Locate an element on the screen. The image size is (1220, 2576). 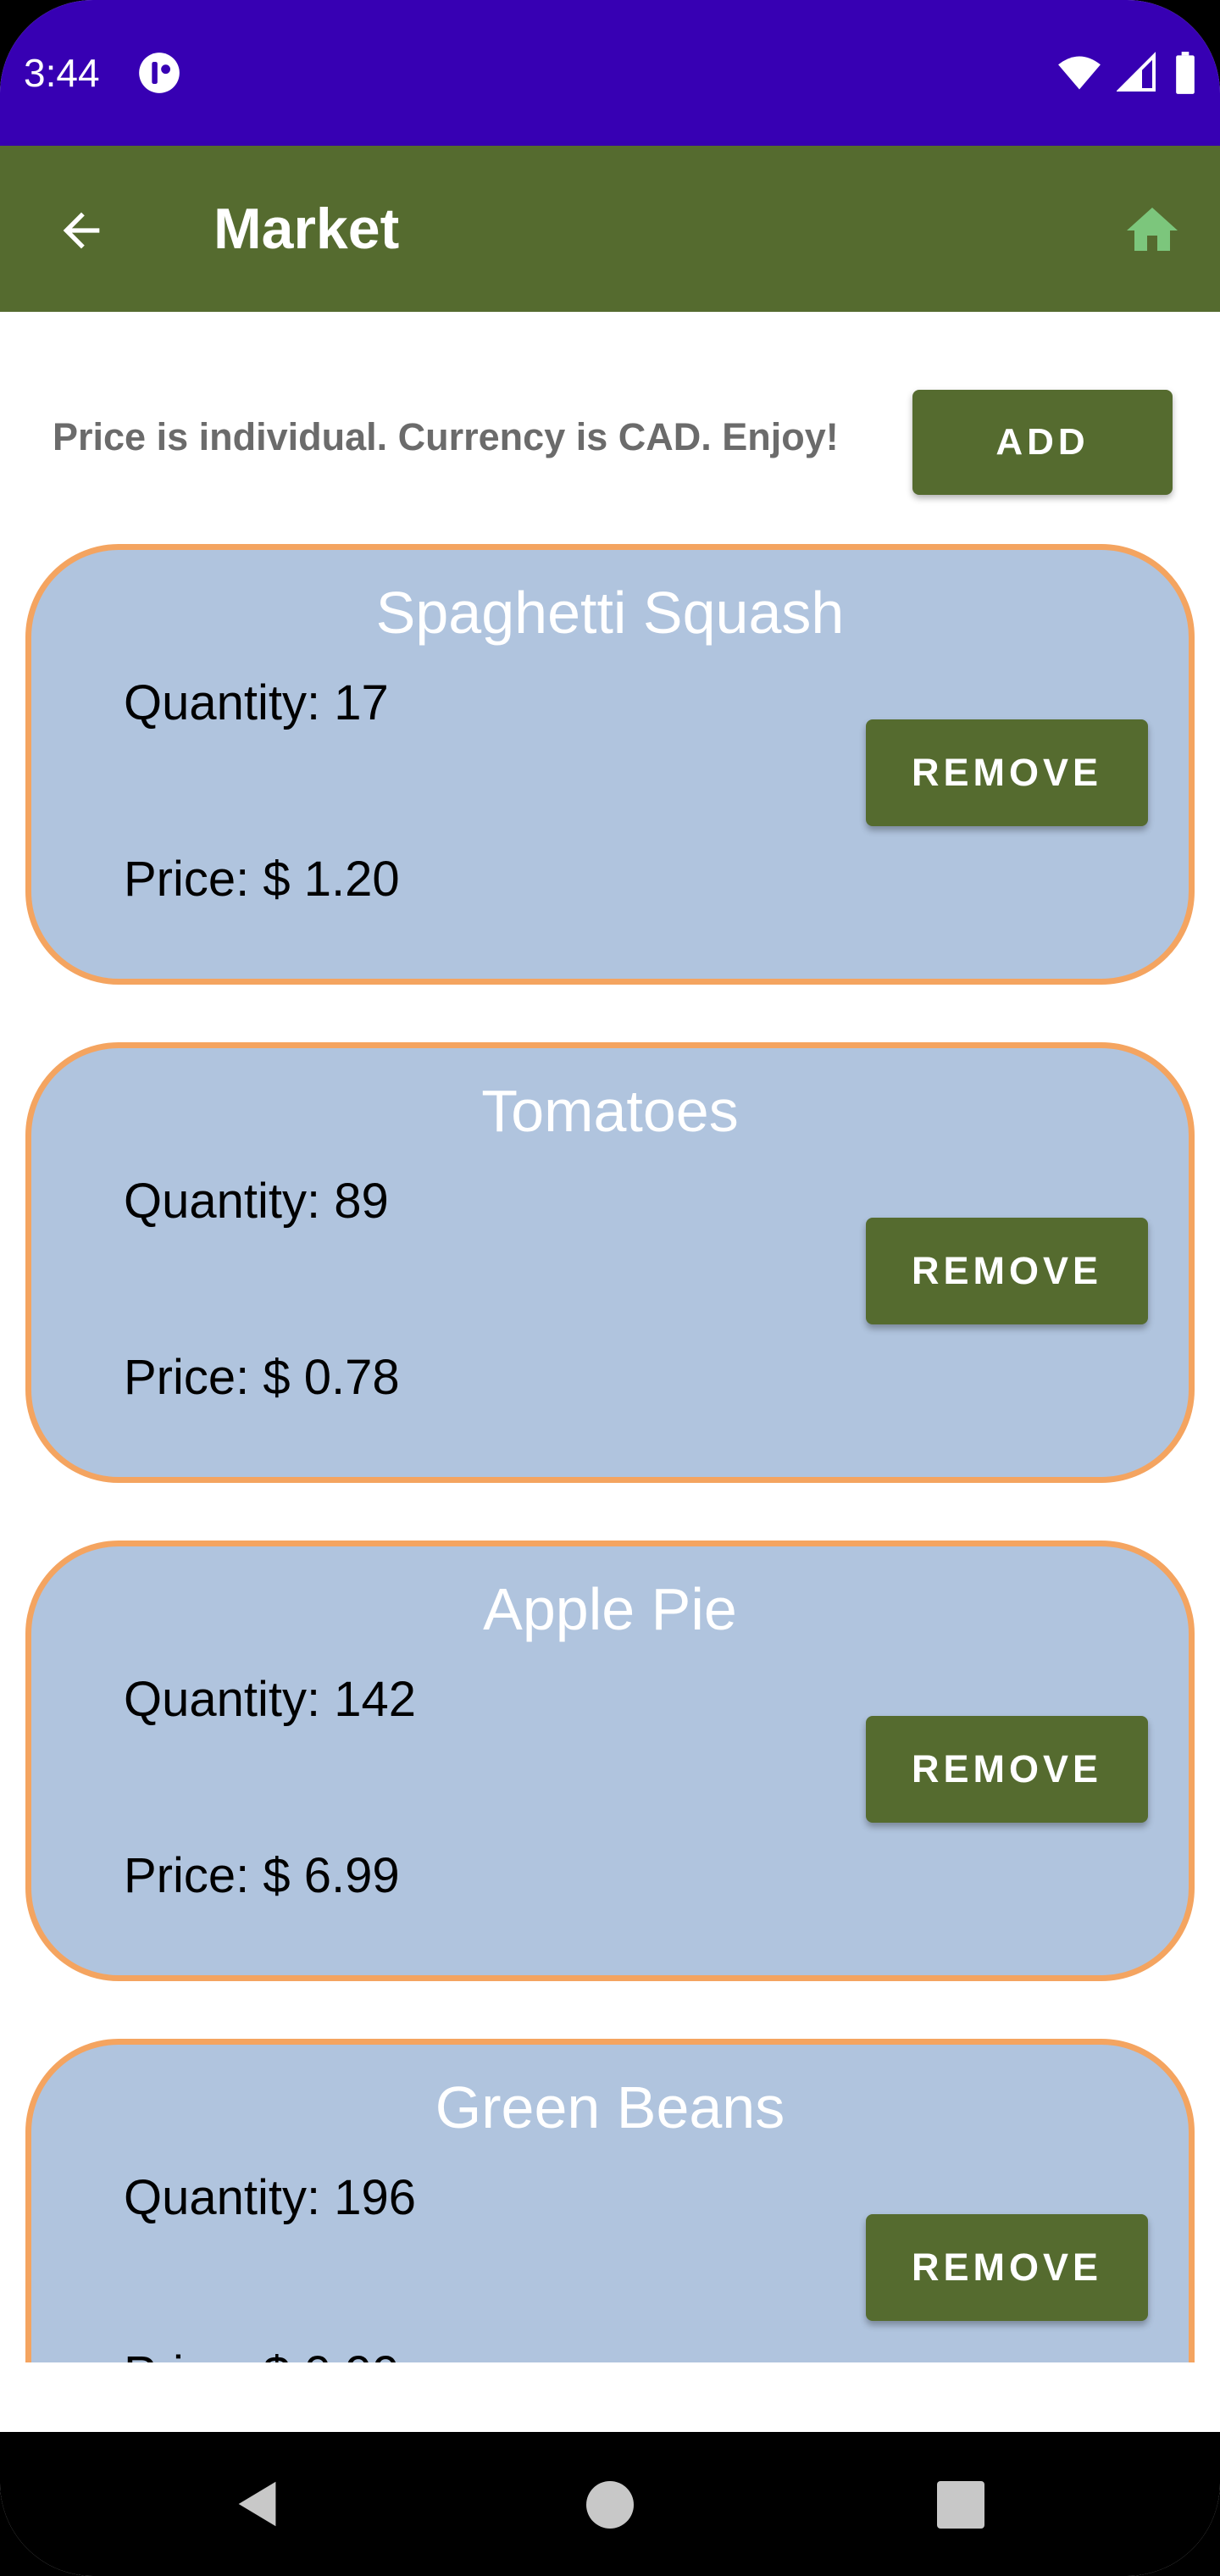
item-quantity: Quantity: 89 is located at coordinates (256, 1201).